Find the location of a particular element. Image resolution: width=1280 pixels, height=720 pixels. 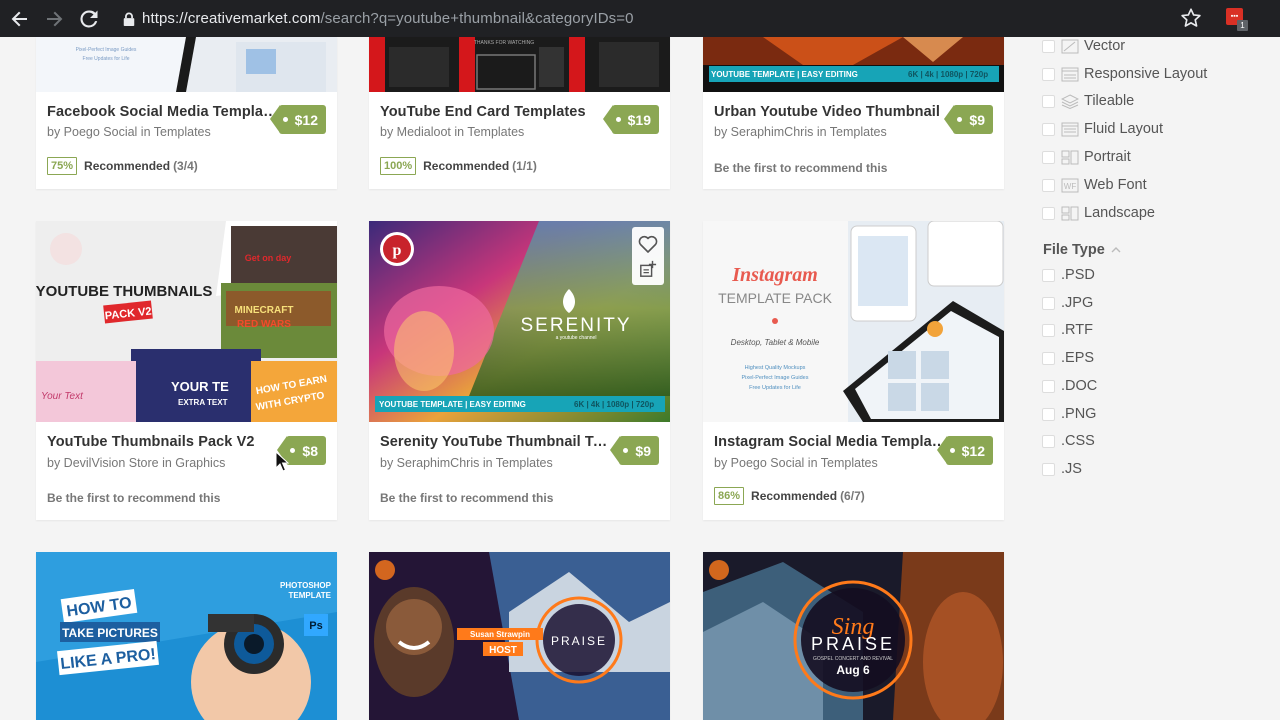

file-type-option: .JS is located at coordinates (1062, 469).